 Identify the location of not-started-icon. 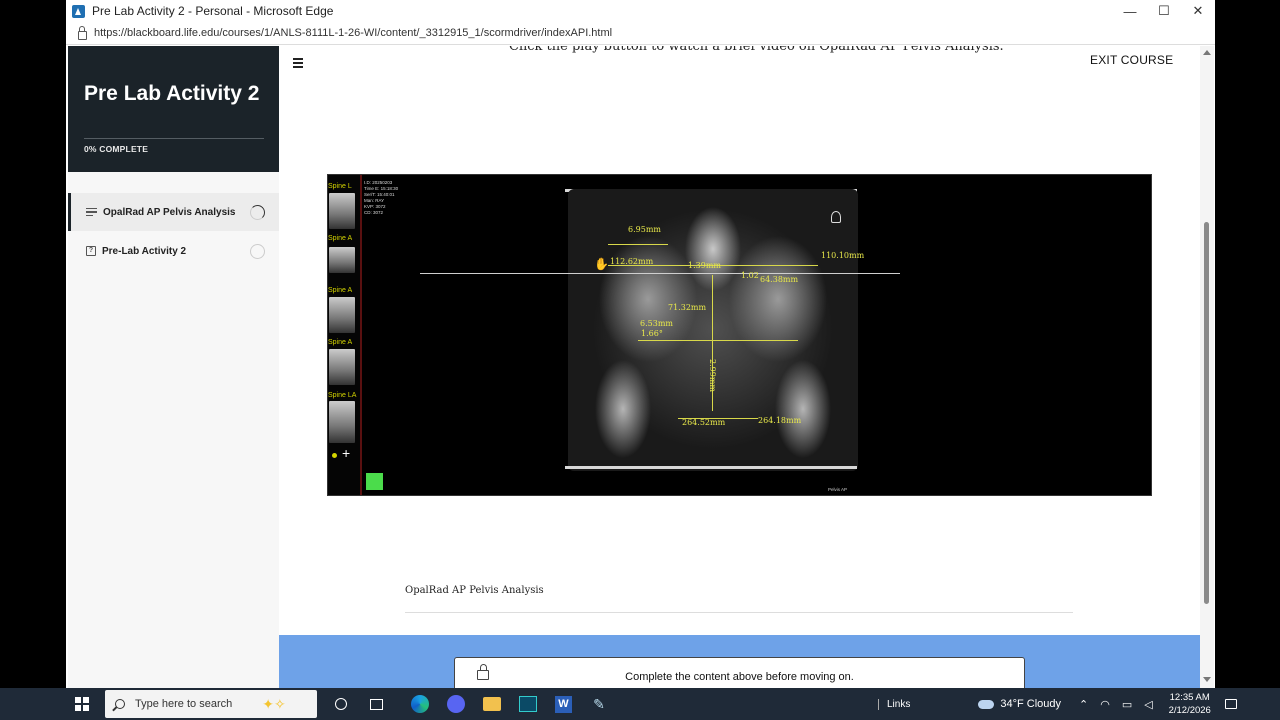
(257, 251).